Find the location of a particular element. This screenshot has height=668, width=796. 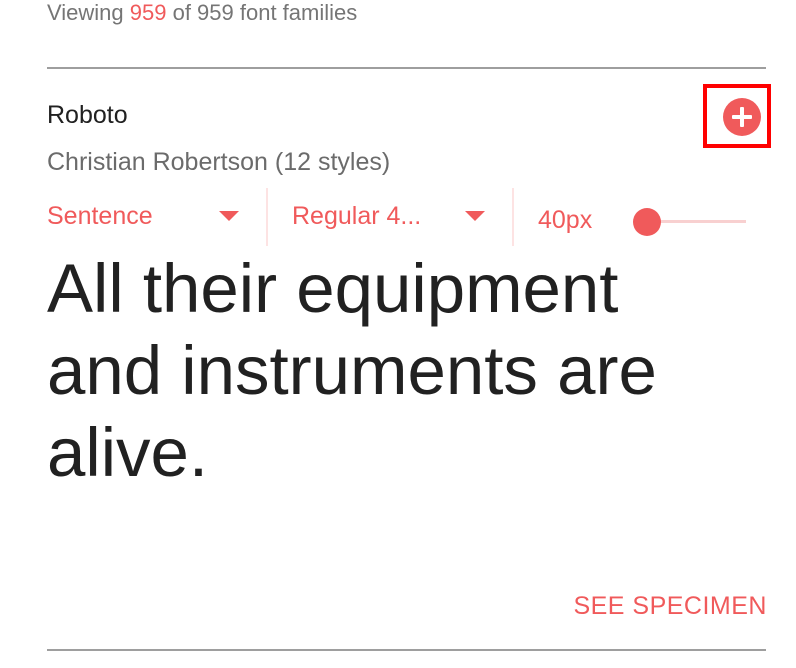

viewing-suffix: of 959 font families is located at coordinates (262, 12).